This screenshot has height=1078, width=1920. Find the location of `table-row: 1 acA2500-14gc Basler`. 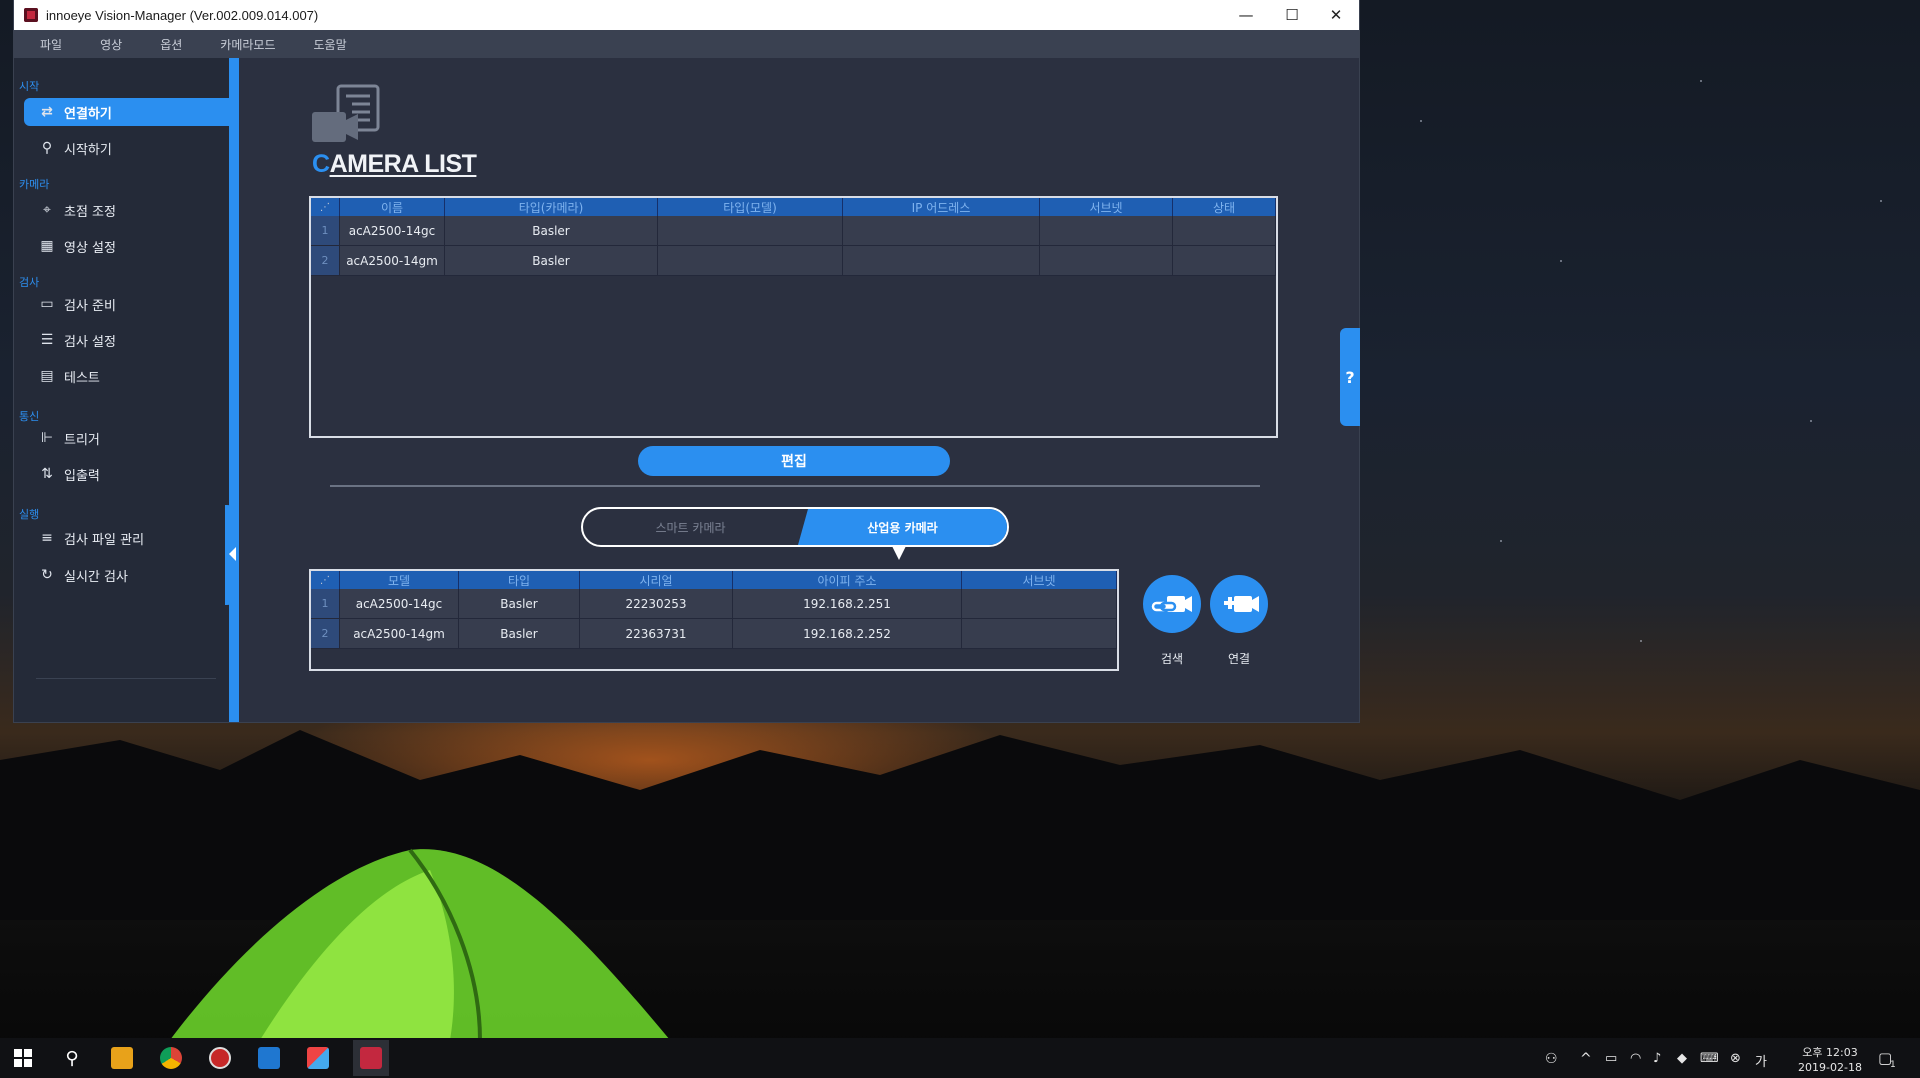

table-row: 1 acA2500-14gc Basler is located at coordinates (793, 231).